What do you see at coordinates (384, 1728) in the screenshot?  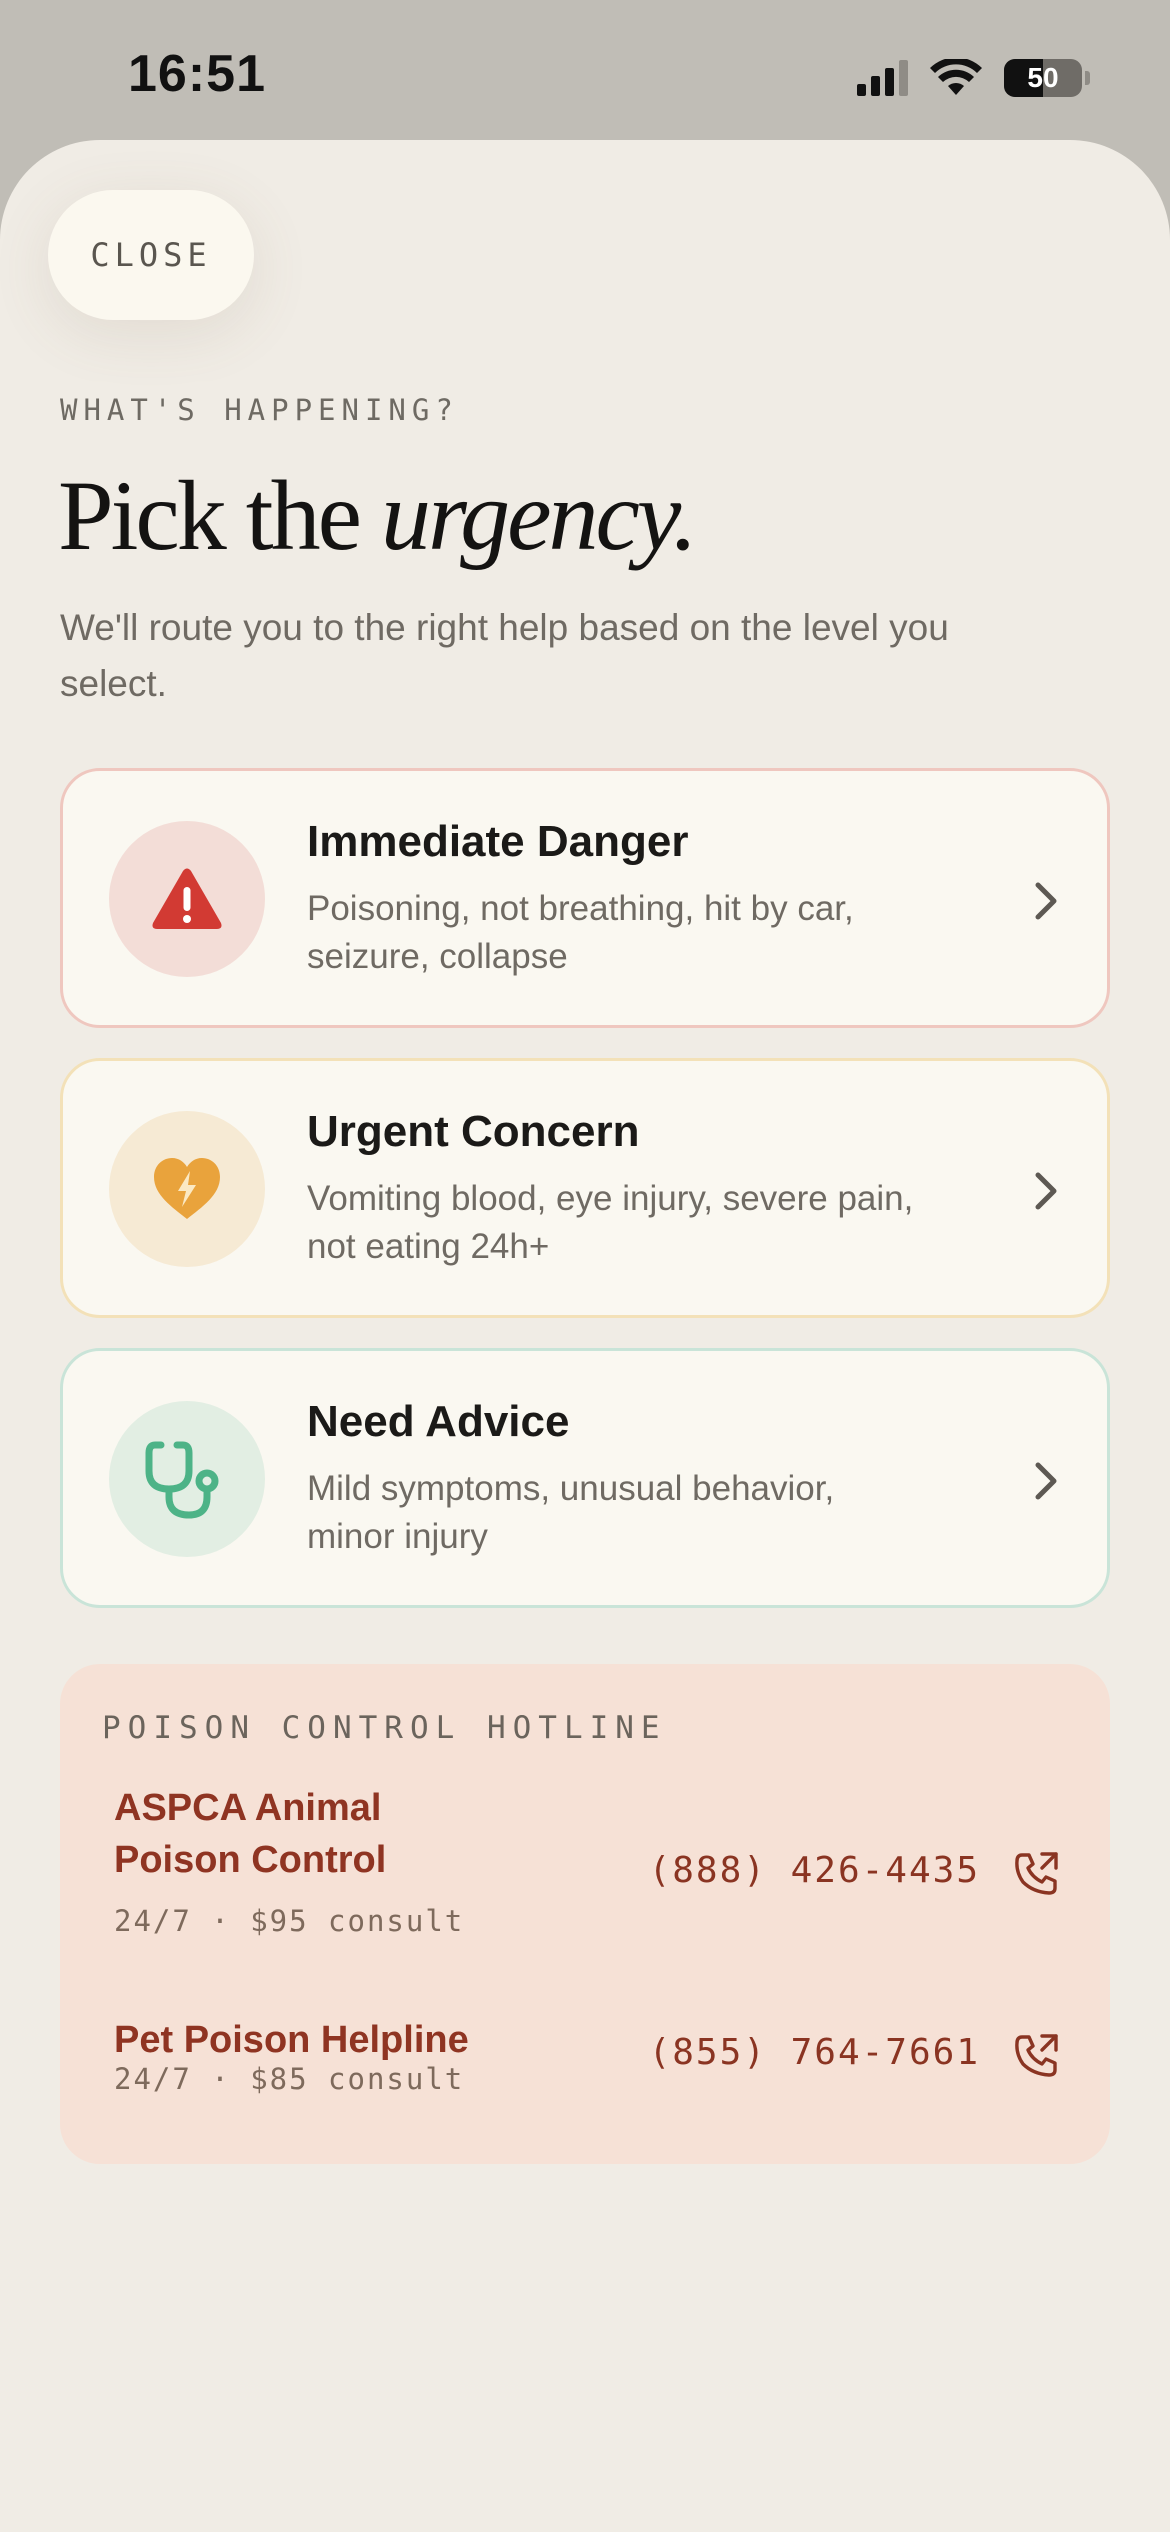 I see `hotline-heading: POISON CONTROL HOTLINE` at bounding box center [384, 1728].